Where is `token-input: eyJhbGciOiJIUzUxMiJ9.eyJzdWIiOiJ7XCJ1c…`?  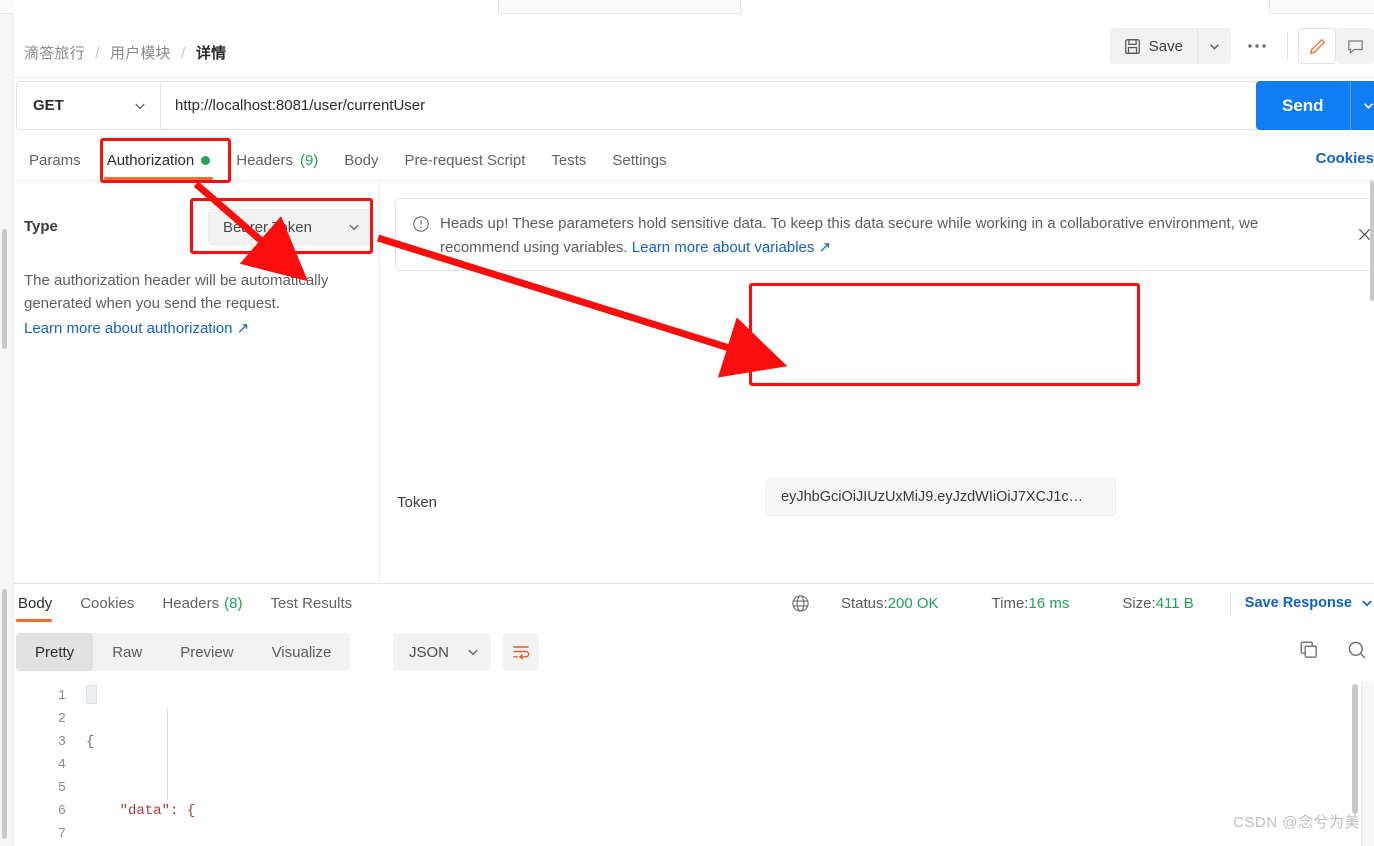 token-input: eyJhbGciOiJIUzUxMiJ9.eyJzdWIiOiJ7XCJ1c… is located at coordinates (941, 497).